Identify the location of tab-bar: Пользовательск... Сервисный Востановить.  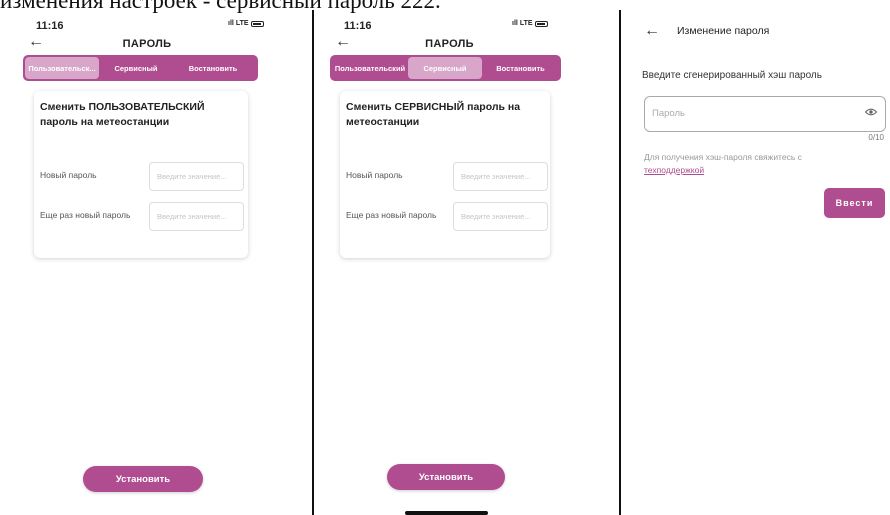
(140, 68).